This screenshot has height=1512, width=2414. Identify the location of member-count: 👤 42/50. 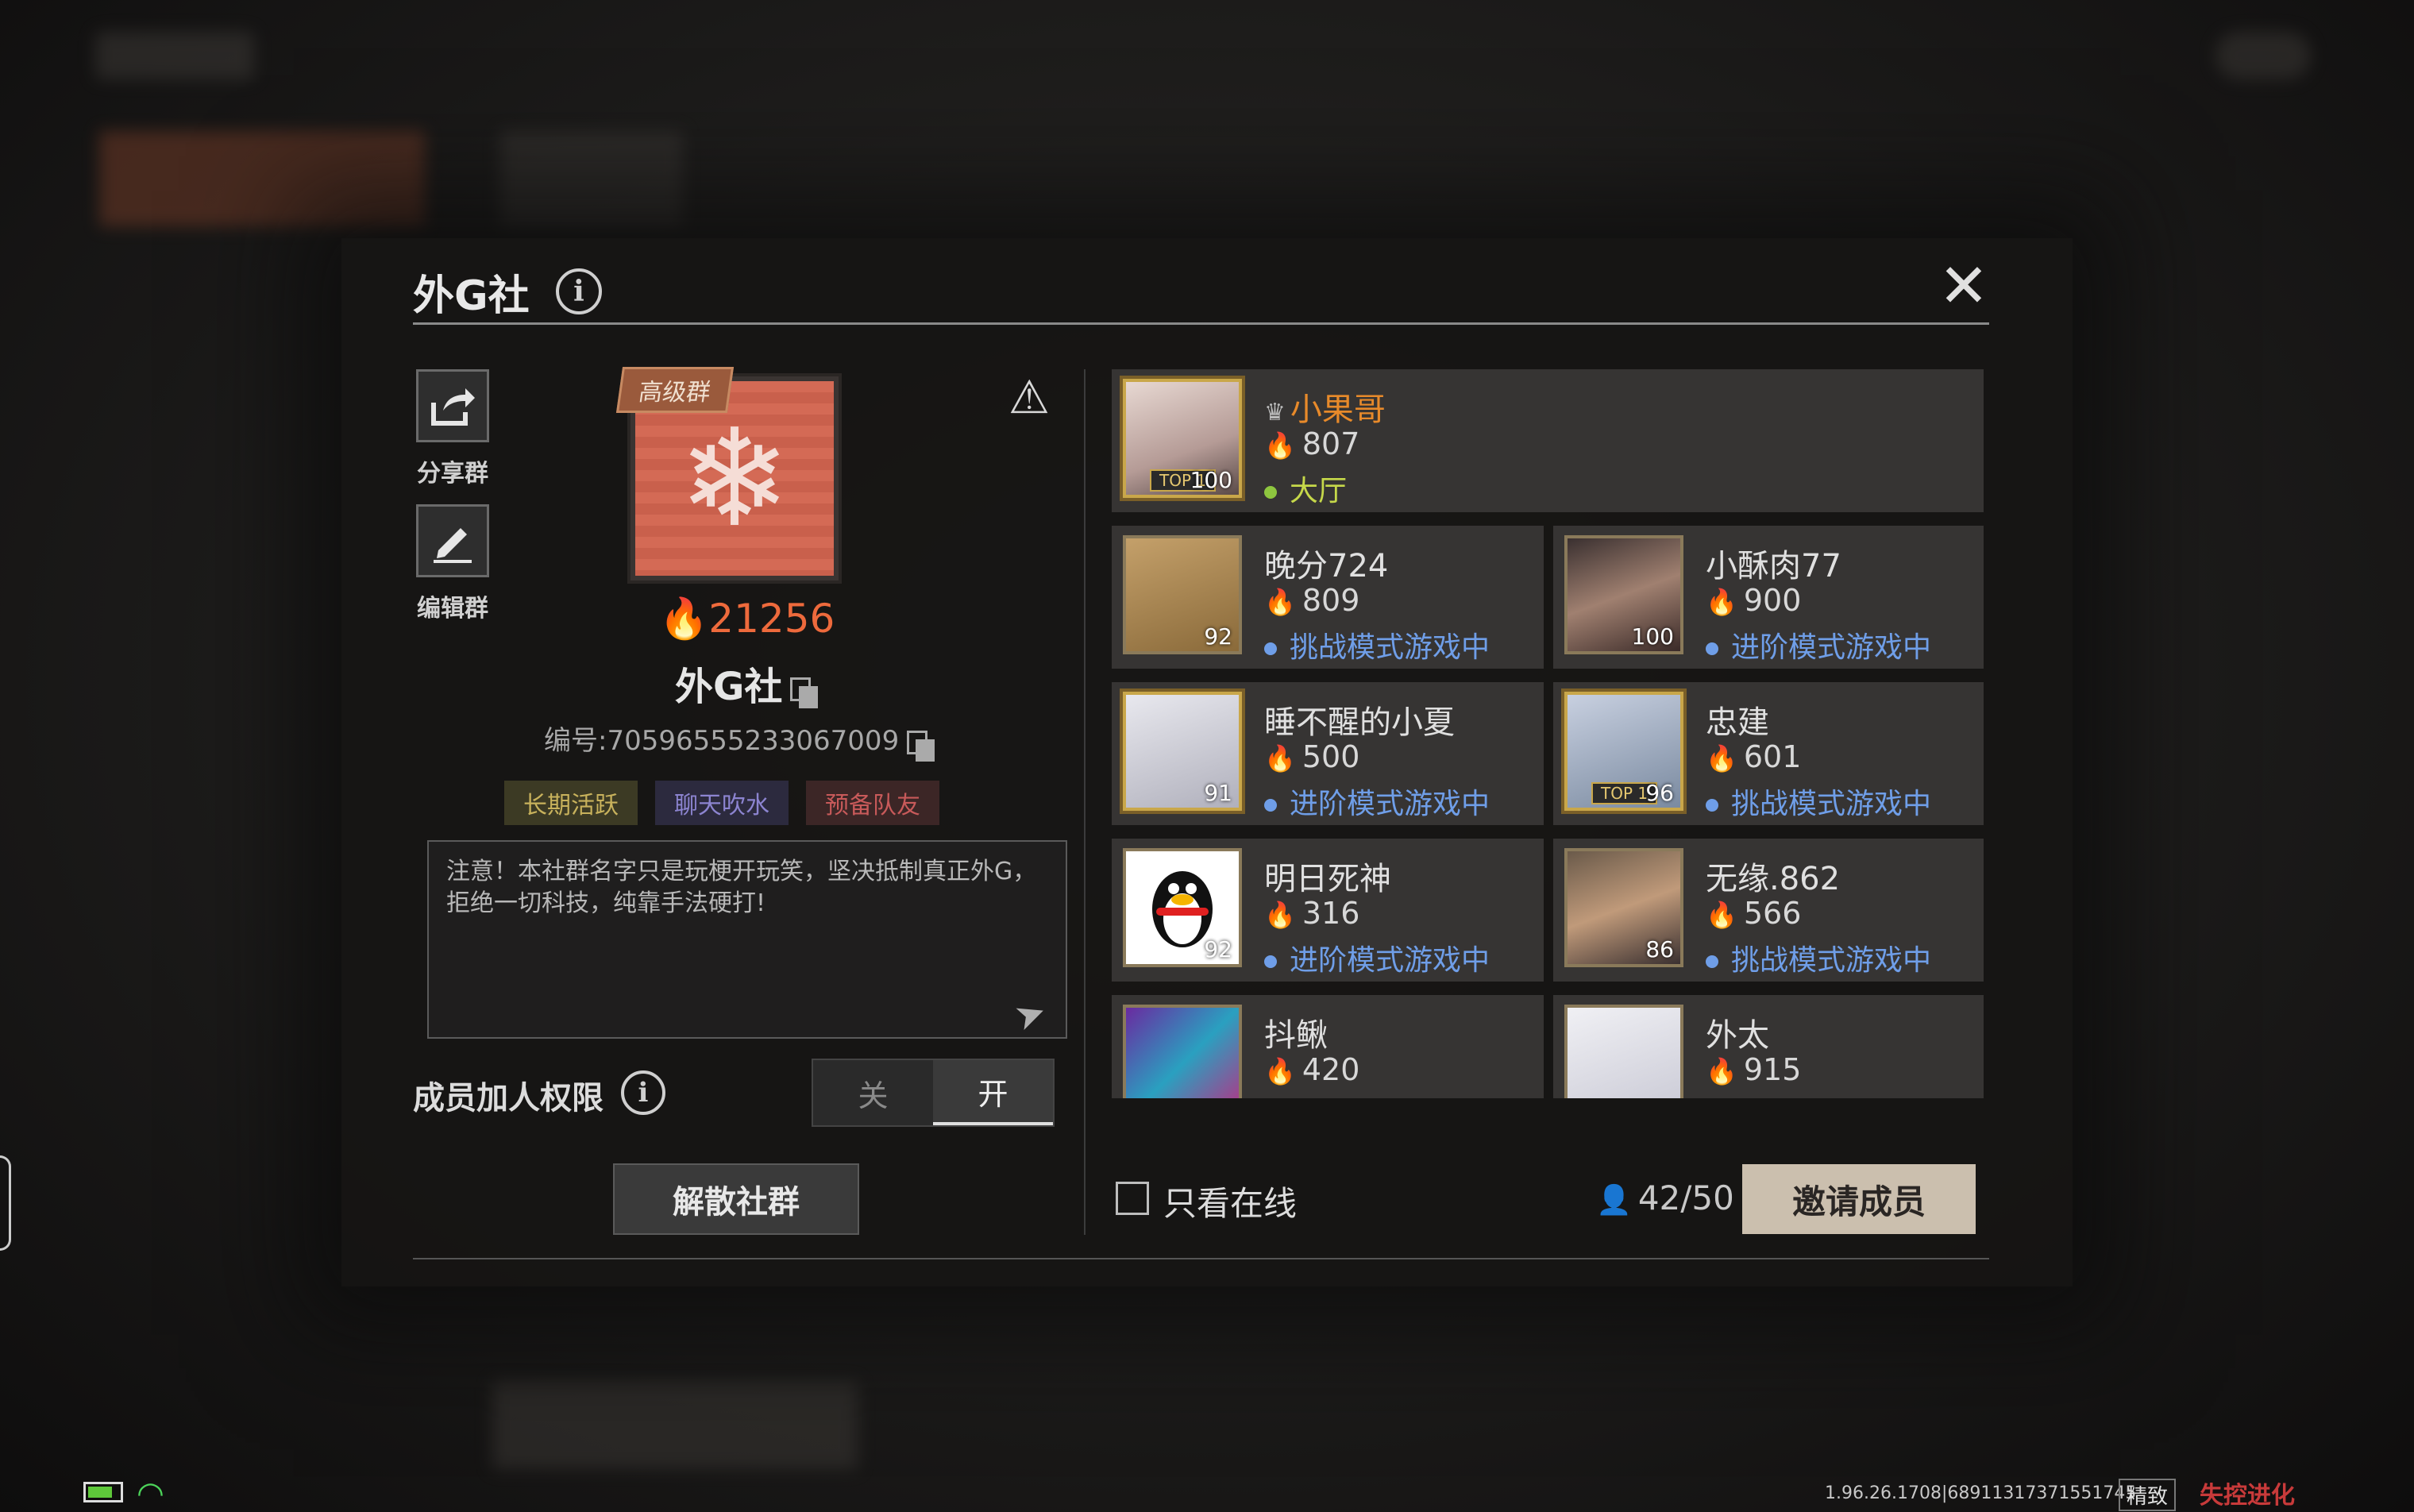
(1665, 1197).